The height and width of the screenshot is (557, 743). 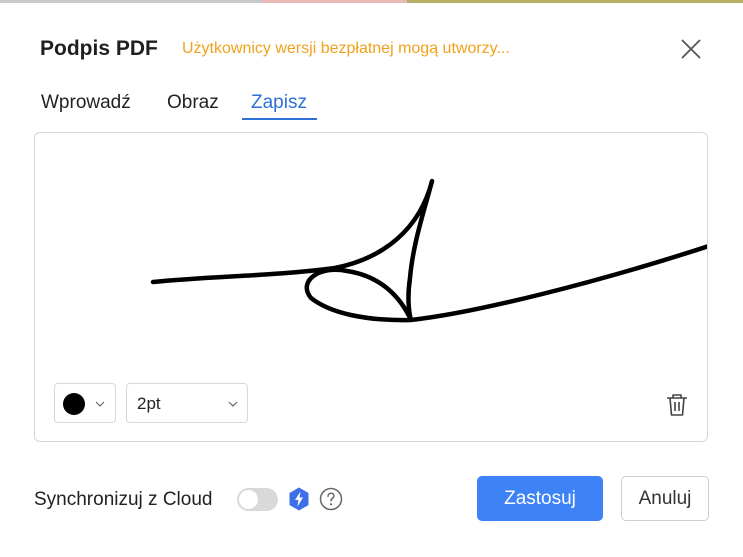 What do you see at coordinates (123, 499) in the screenshot?
I see `sync-cloud-label: Synchronizuj z Cloud` at bounding box center [123, 499].